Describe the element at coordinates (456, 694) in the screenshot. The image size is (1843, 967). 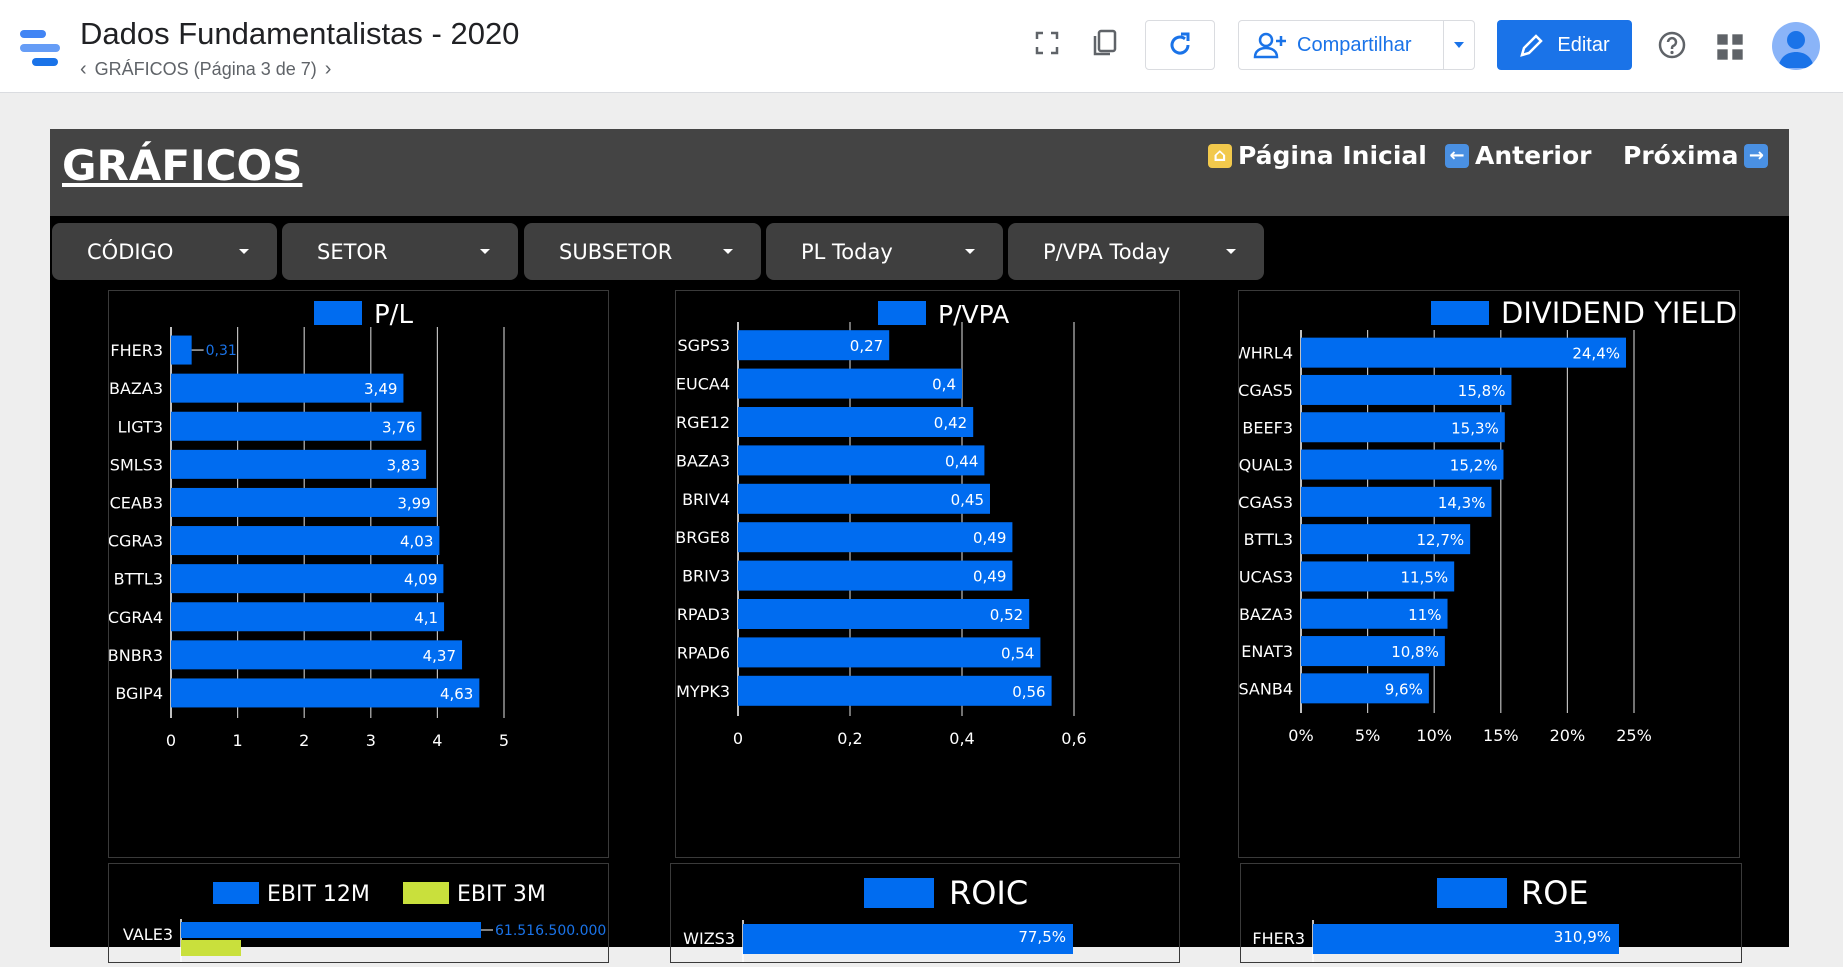
I see `data-label: 4,63` at that location.